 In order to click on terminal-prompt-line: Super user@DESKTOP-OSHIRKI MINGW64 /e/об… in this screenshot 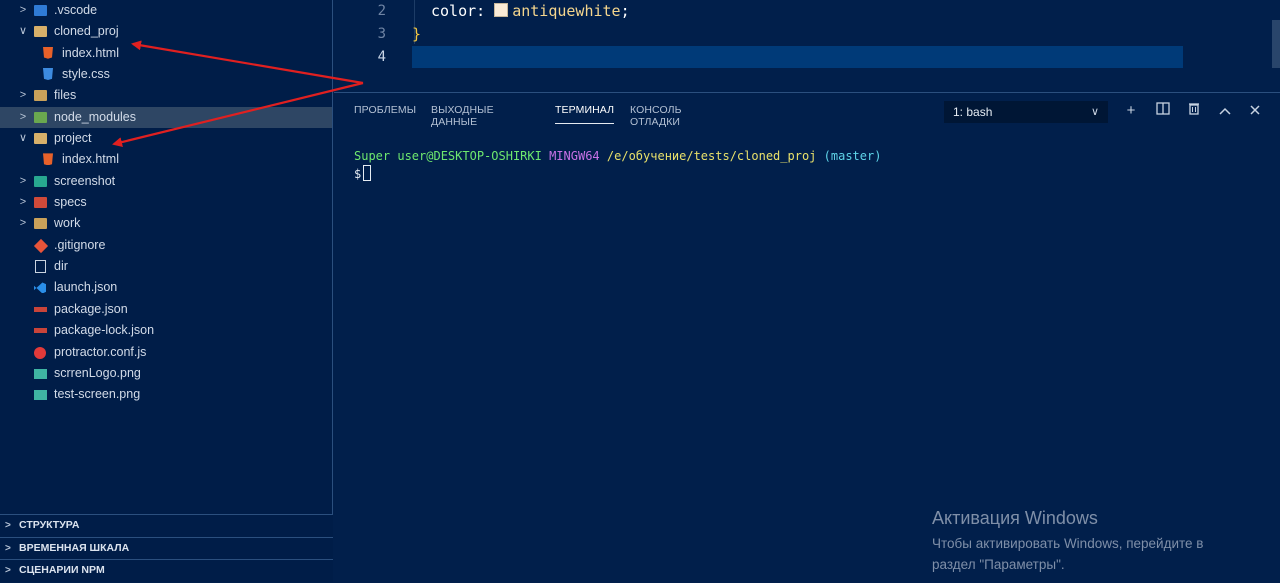, I will do `click(617, 156)`.